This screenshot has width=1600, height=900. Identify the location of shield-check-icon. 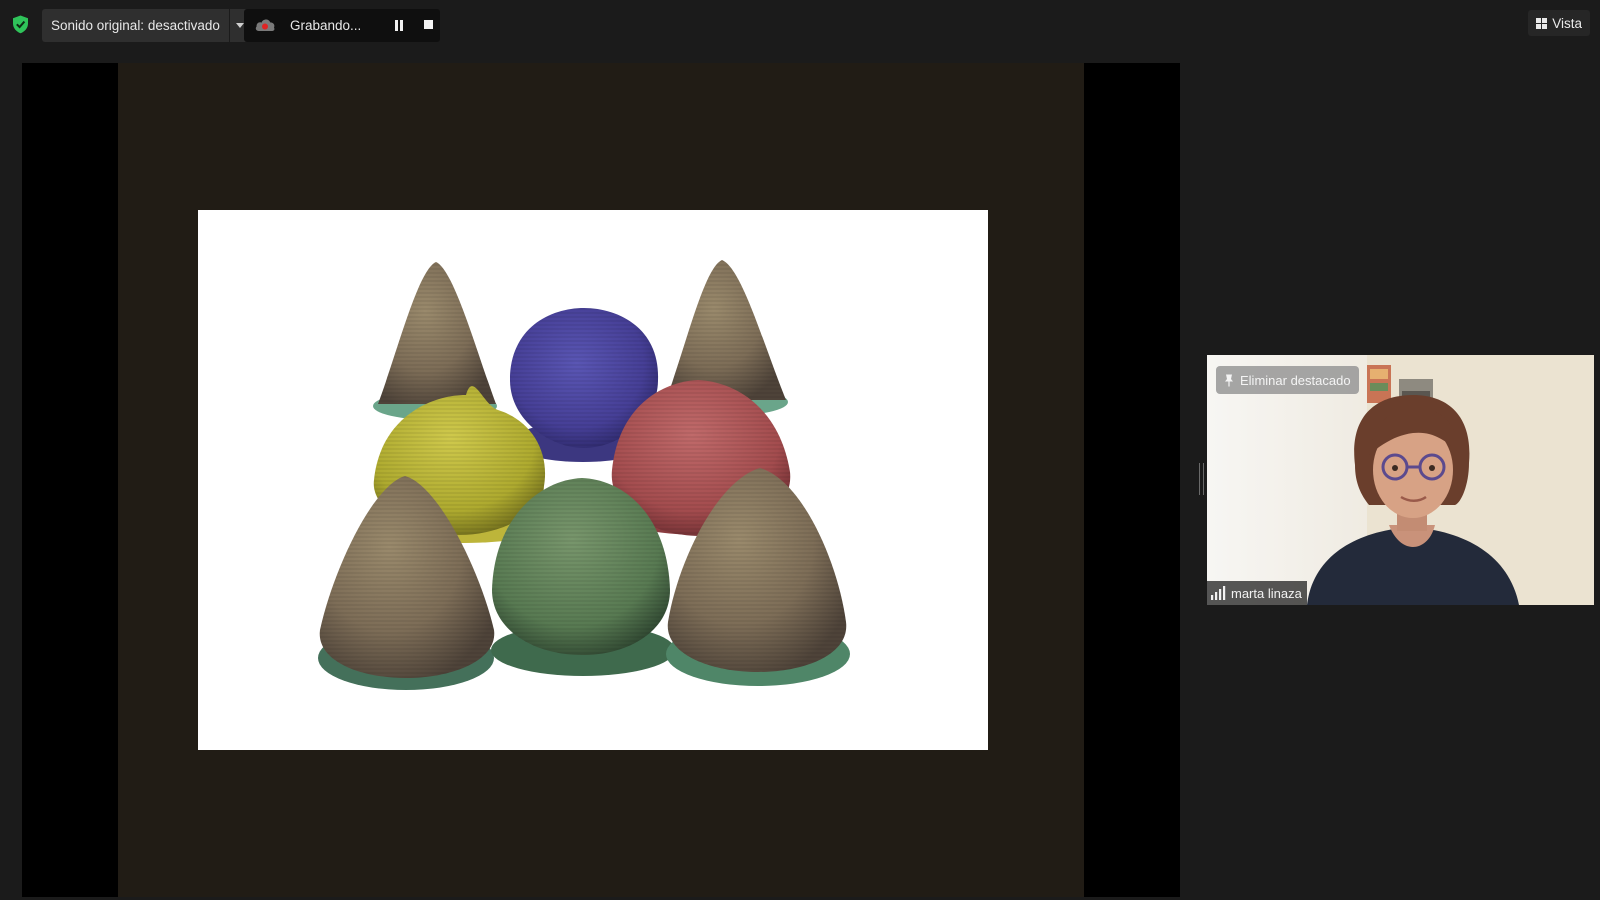
(20, 24).